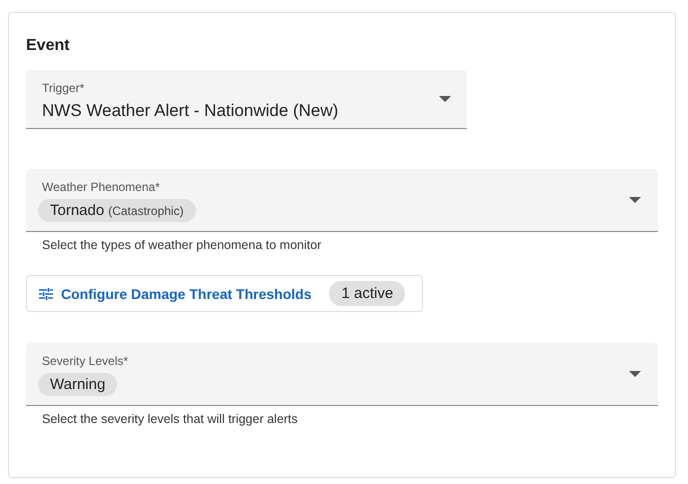 The image size is (688, 484). Describe the element at coordinates (182, 245) in the screenshot. I see `helper-text: Select the types of weather phenomena to monitor` at that location.